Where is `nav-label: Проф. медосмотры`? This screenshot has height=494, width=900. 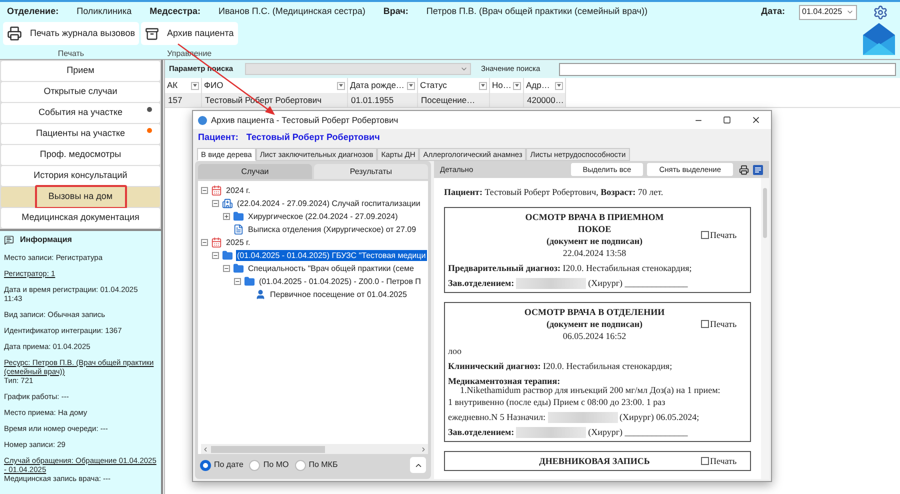
nav-label: Проф. медосмотры is located at coordinates (80, 155).